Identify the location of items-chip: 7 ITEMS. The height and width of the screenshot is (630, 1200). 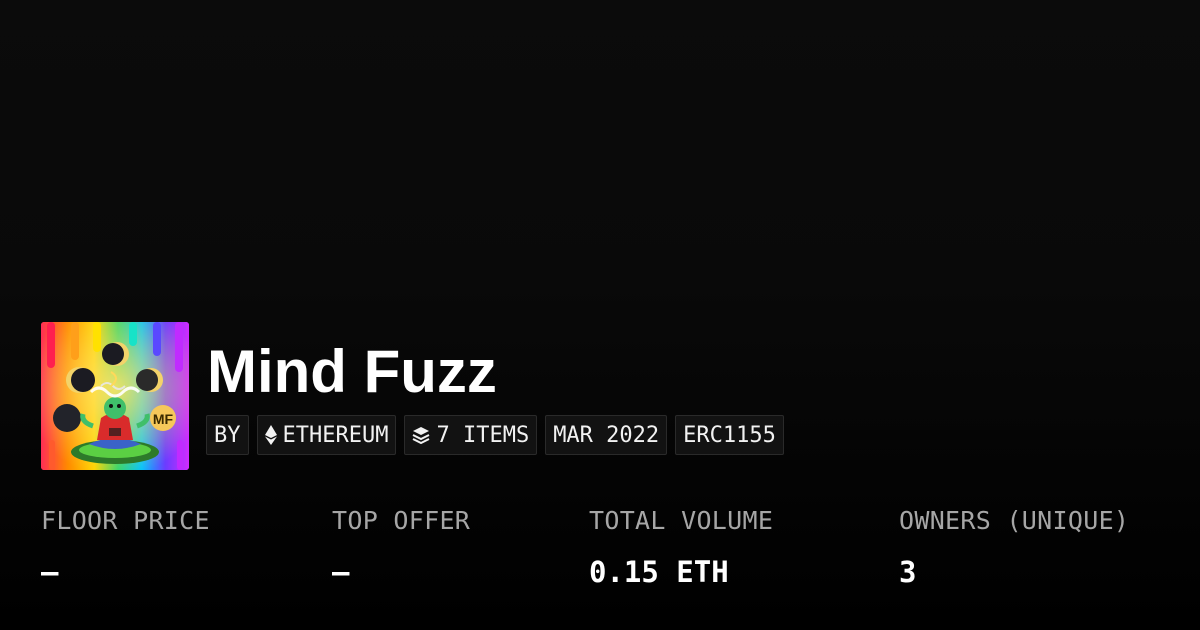
(471, 435).